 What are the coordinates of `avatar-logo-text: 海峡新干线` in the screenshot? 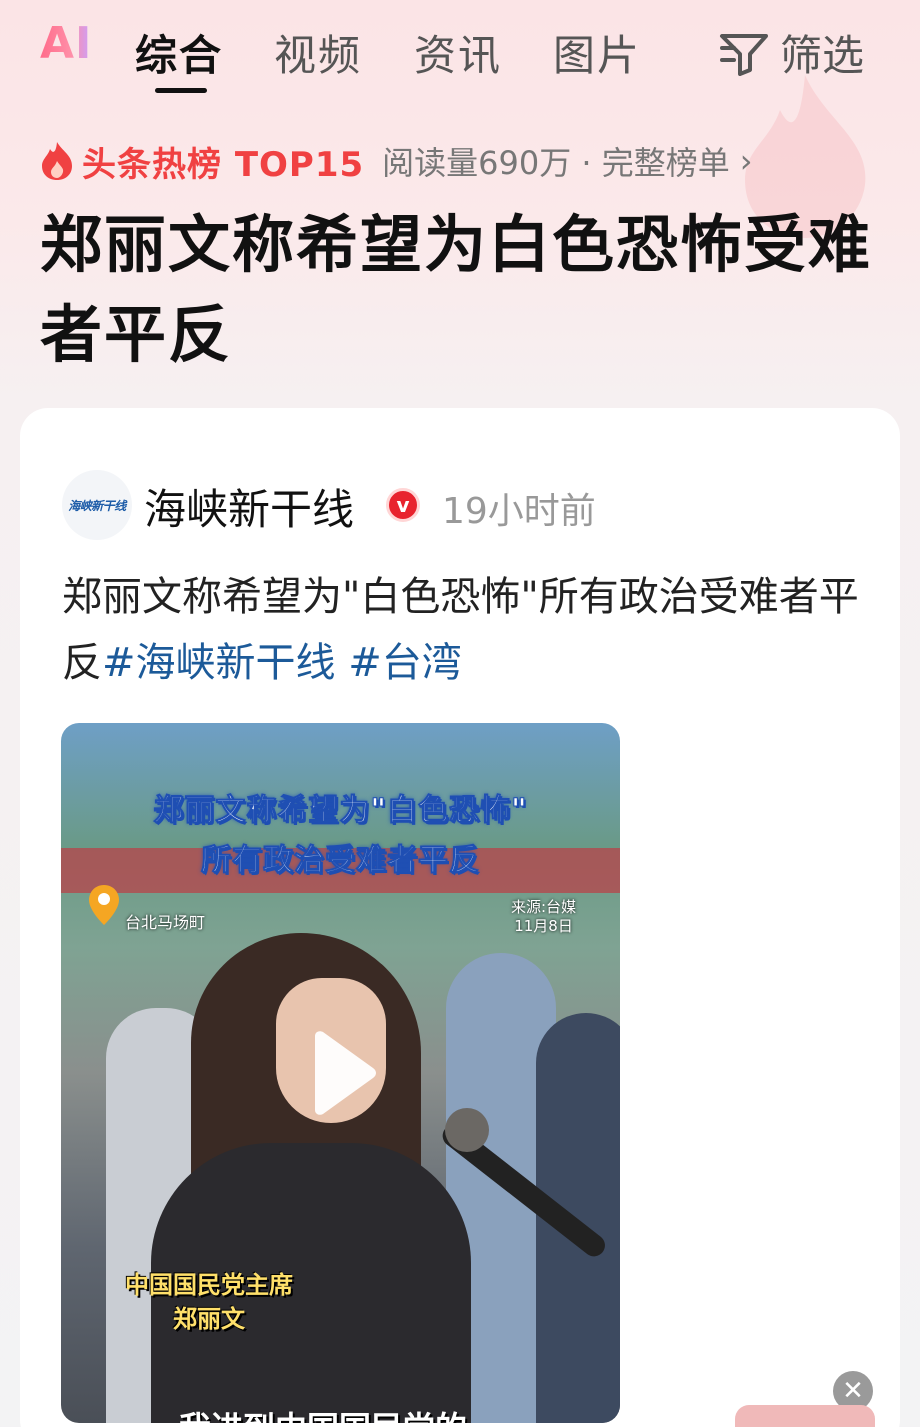 It's located at (97, 505).